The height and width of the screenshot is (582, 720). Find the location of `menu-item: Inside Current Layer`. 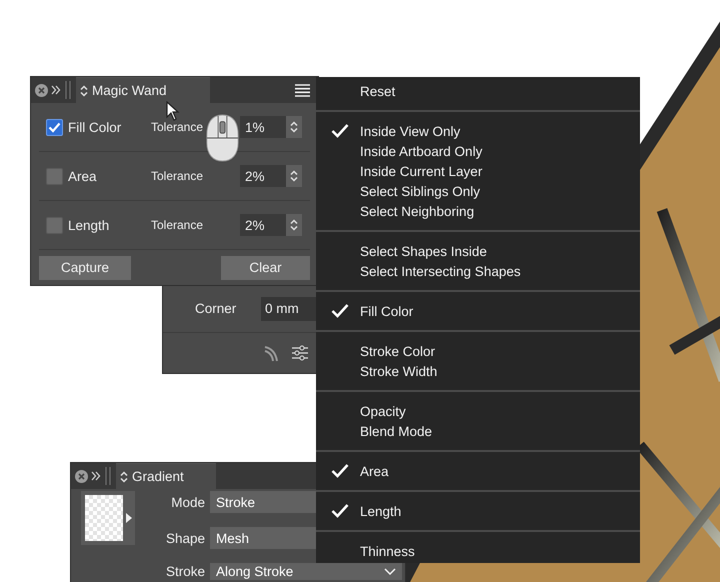

menu-item: Inside Current Layer is located at coordinates (478, 171).